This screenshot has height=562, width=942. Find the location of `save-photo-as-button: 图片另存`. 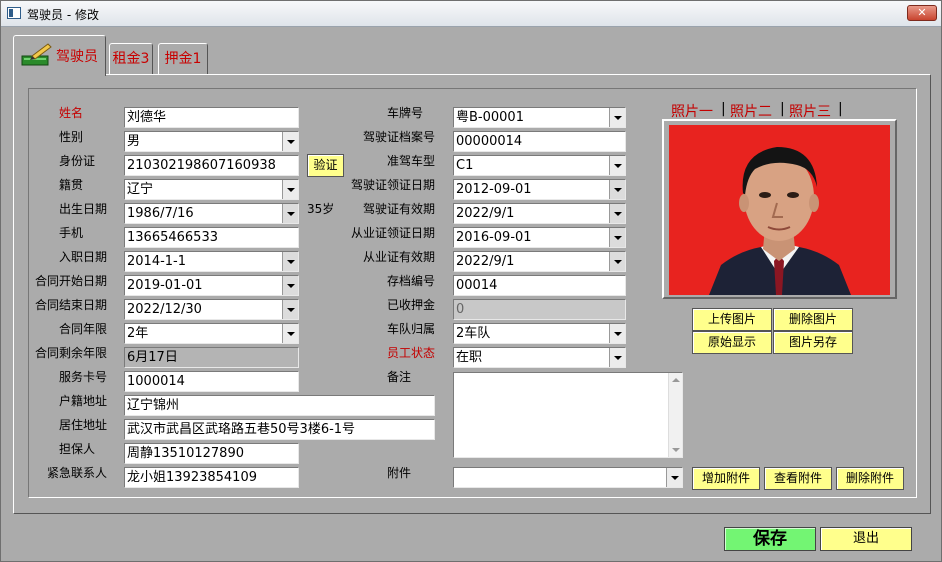

save-photo-as-button: 图片另存 is located at coordinates (813, 342).